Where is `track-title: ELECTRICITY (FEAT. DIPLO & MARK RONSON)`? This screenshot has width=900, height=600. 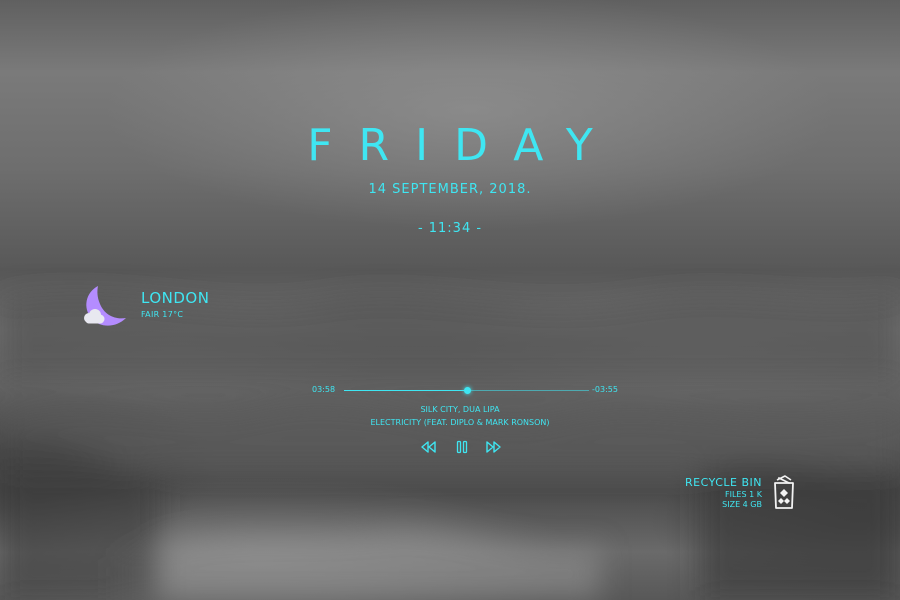 track-title: ELECTRICITY (FEAT. DIPLO & MARK RONSON) is located at coordinates (460, 422).